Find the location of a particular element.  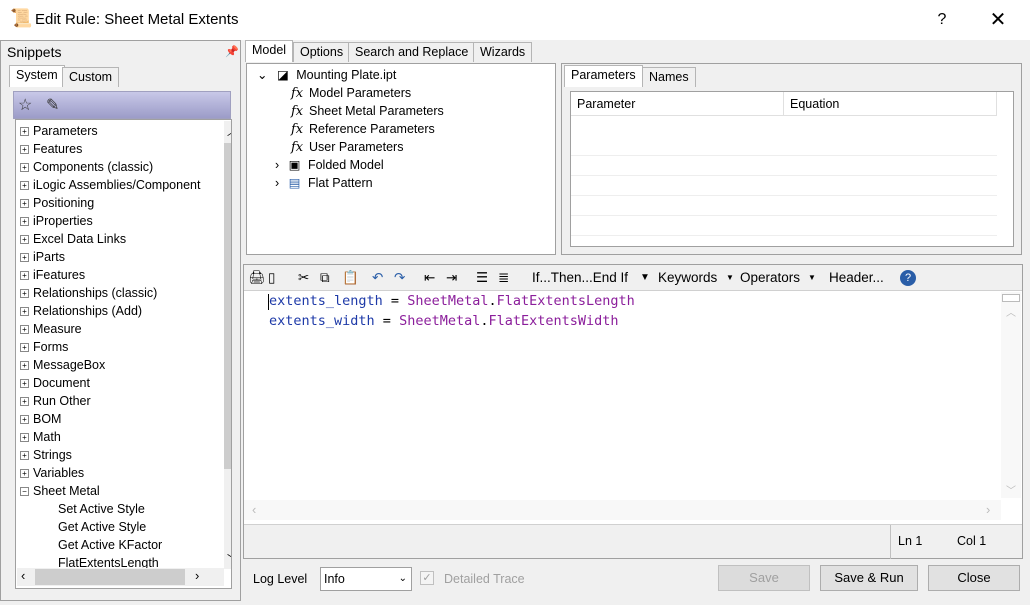

snippet-category: + Run Other is located at coordinates (55, 401).